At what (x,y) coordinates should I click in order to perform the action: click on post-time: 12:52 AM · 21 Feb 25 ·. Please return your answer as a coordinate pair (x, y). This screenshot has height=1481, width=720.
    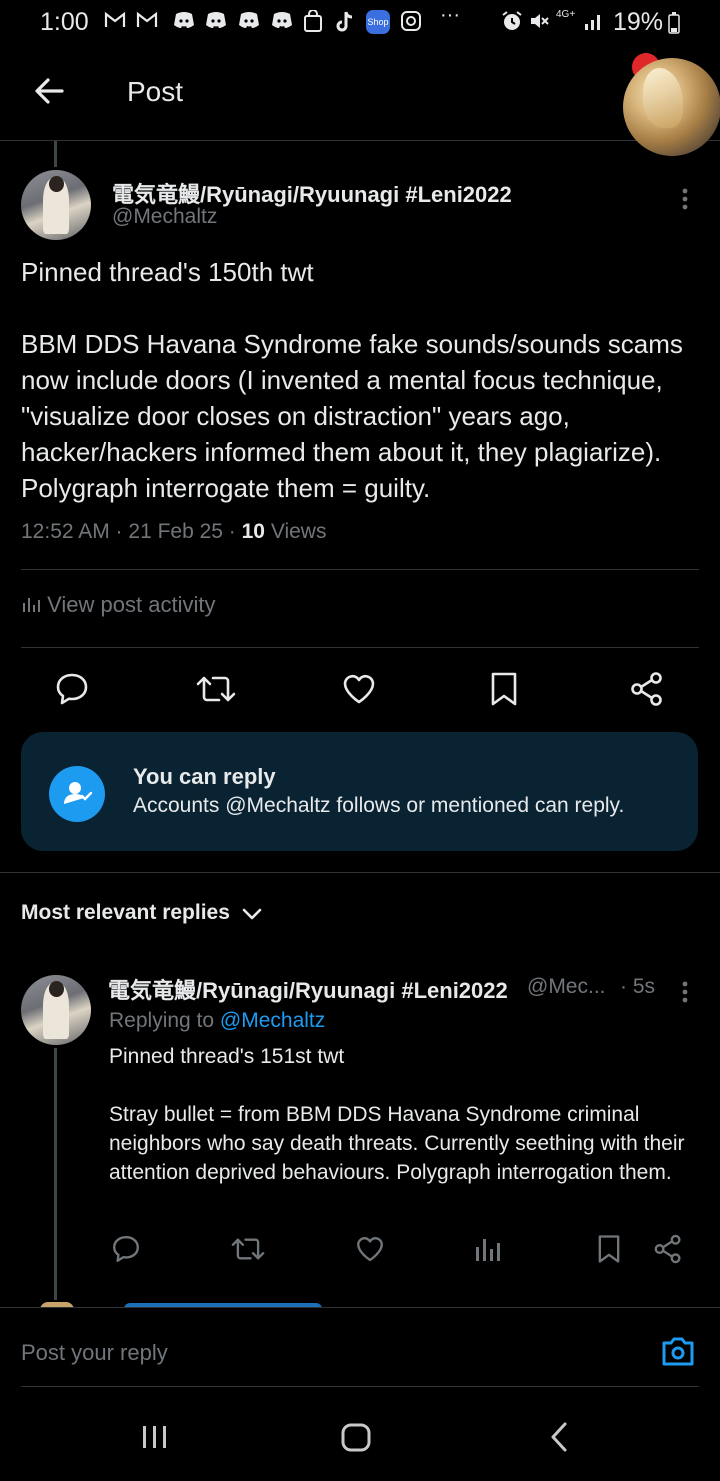
    Looking at the image, I should click on (131, 531).